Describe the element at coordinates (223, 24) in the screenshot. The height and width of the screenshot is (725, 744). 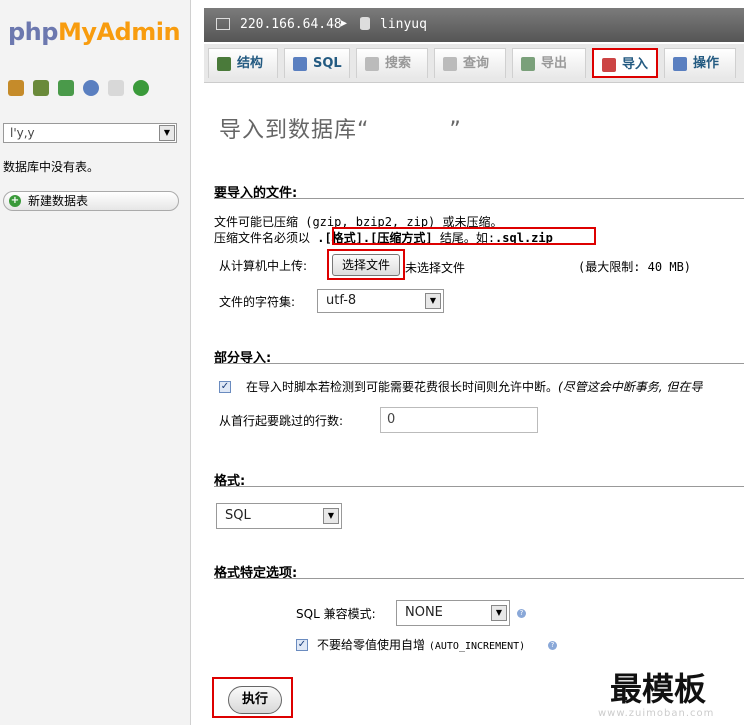
I see `server-icon` at that location.